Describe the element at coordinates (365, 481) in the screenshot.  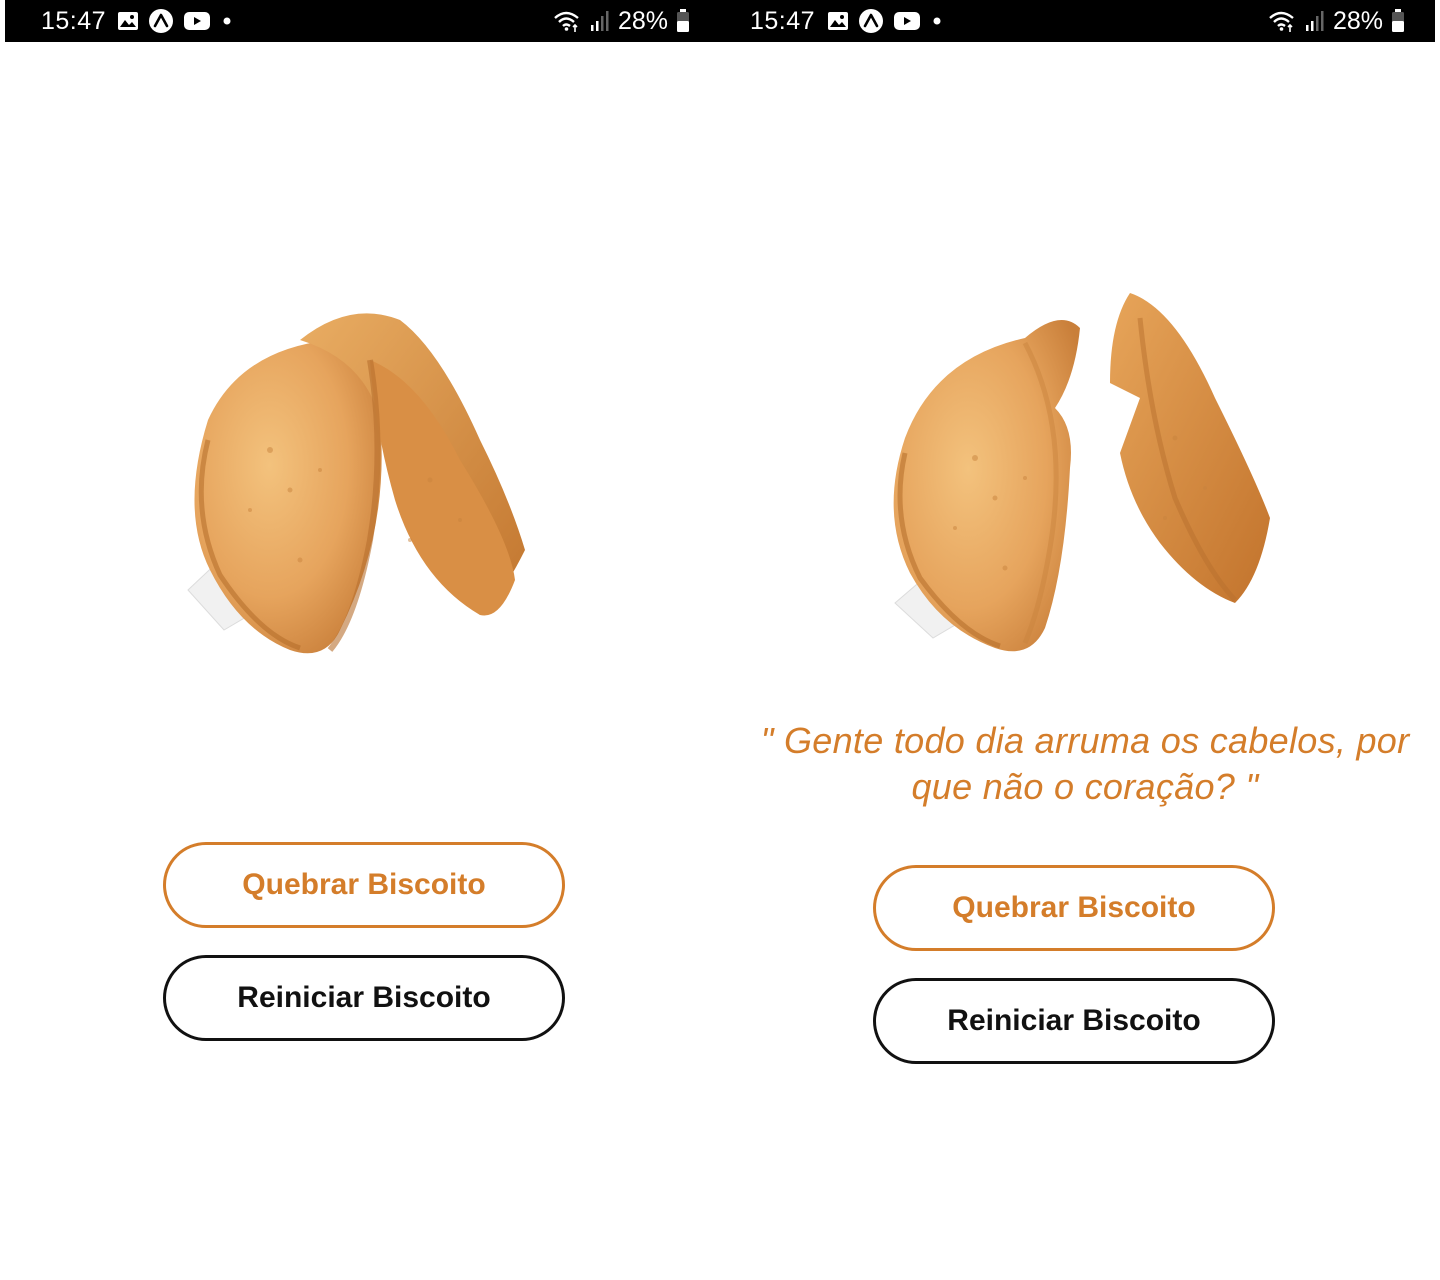
I see `fortune-cookie-whole-image` at that location.